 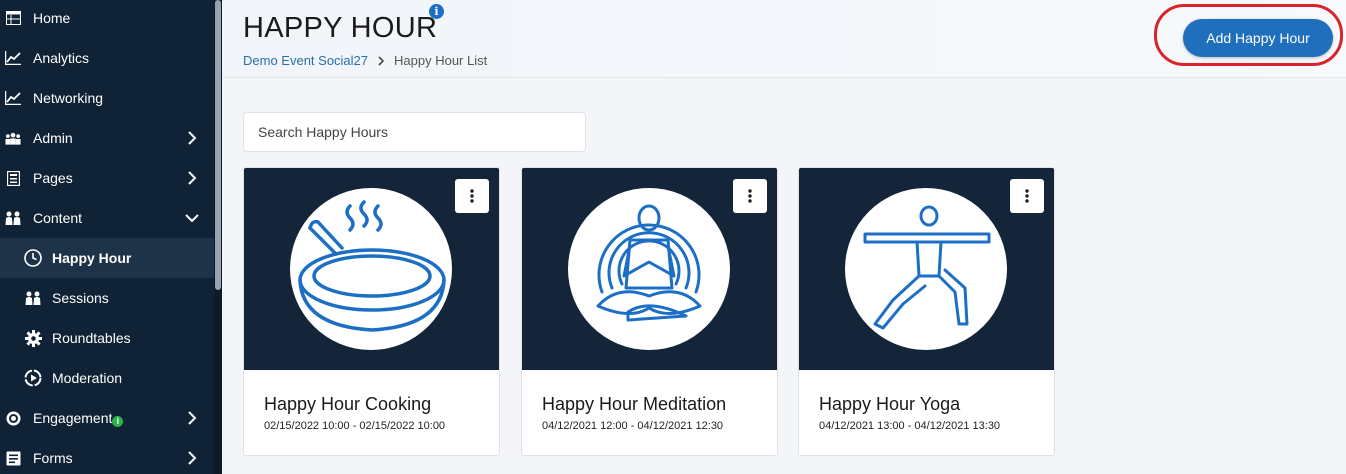 I want to click on yoga-icon, so click(x=926, y=269).